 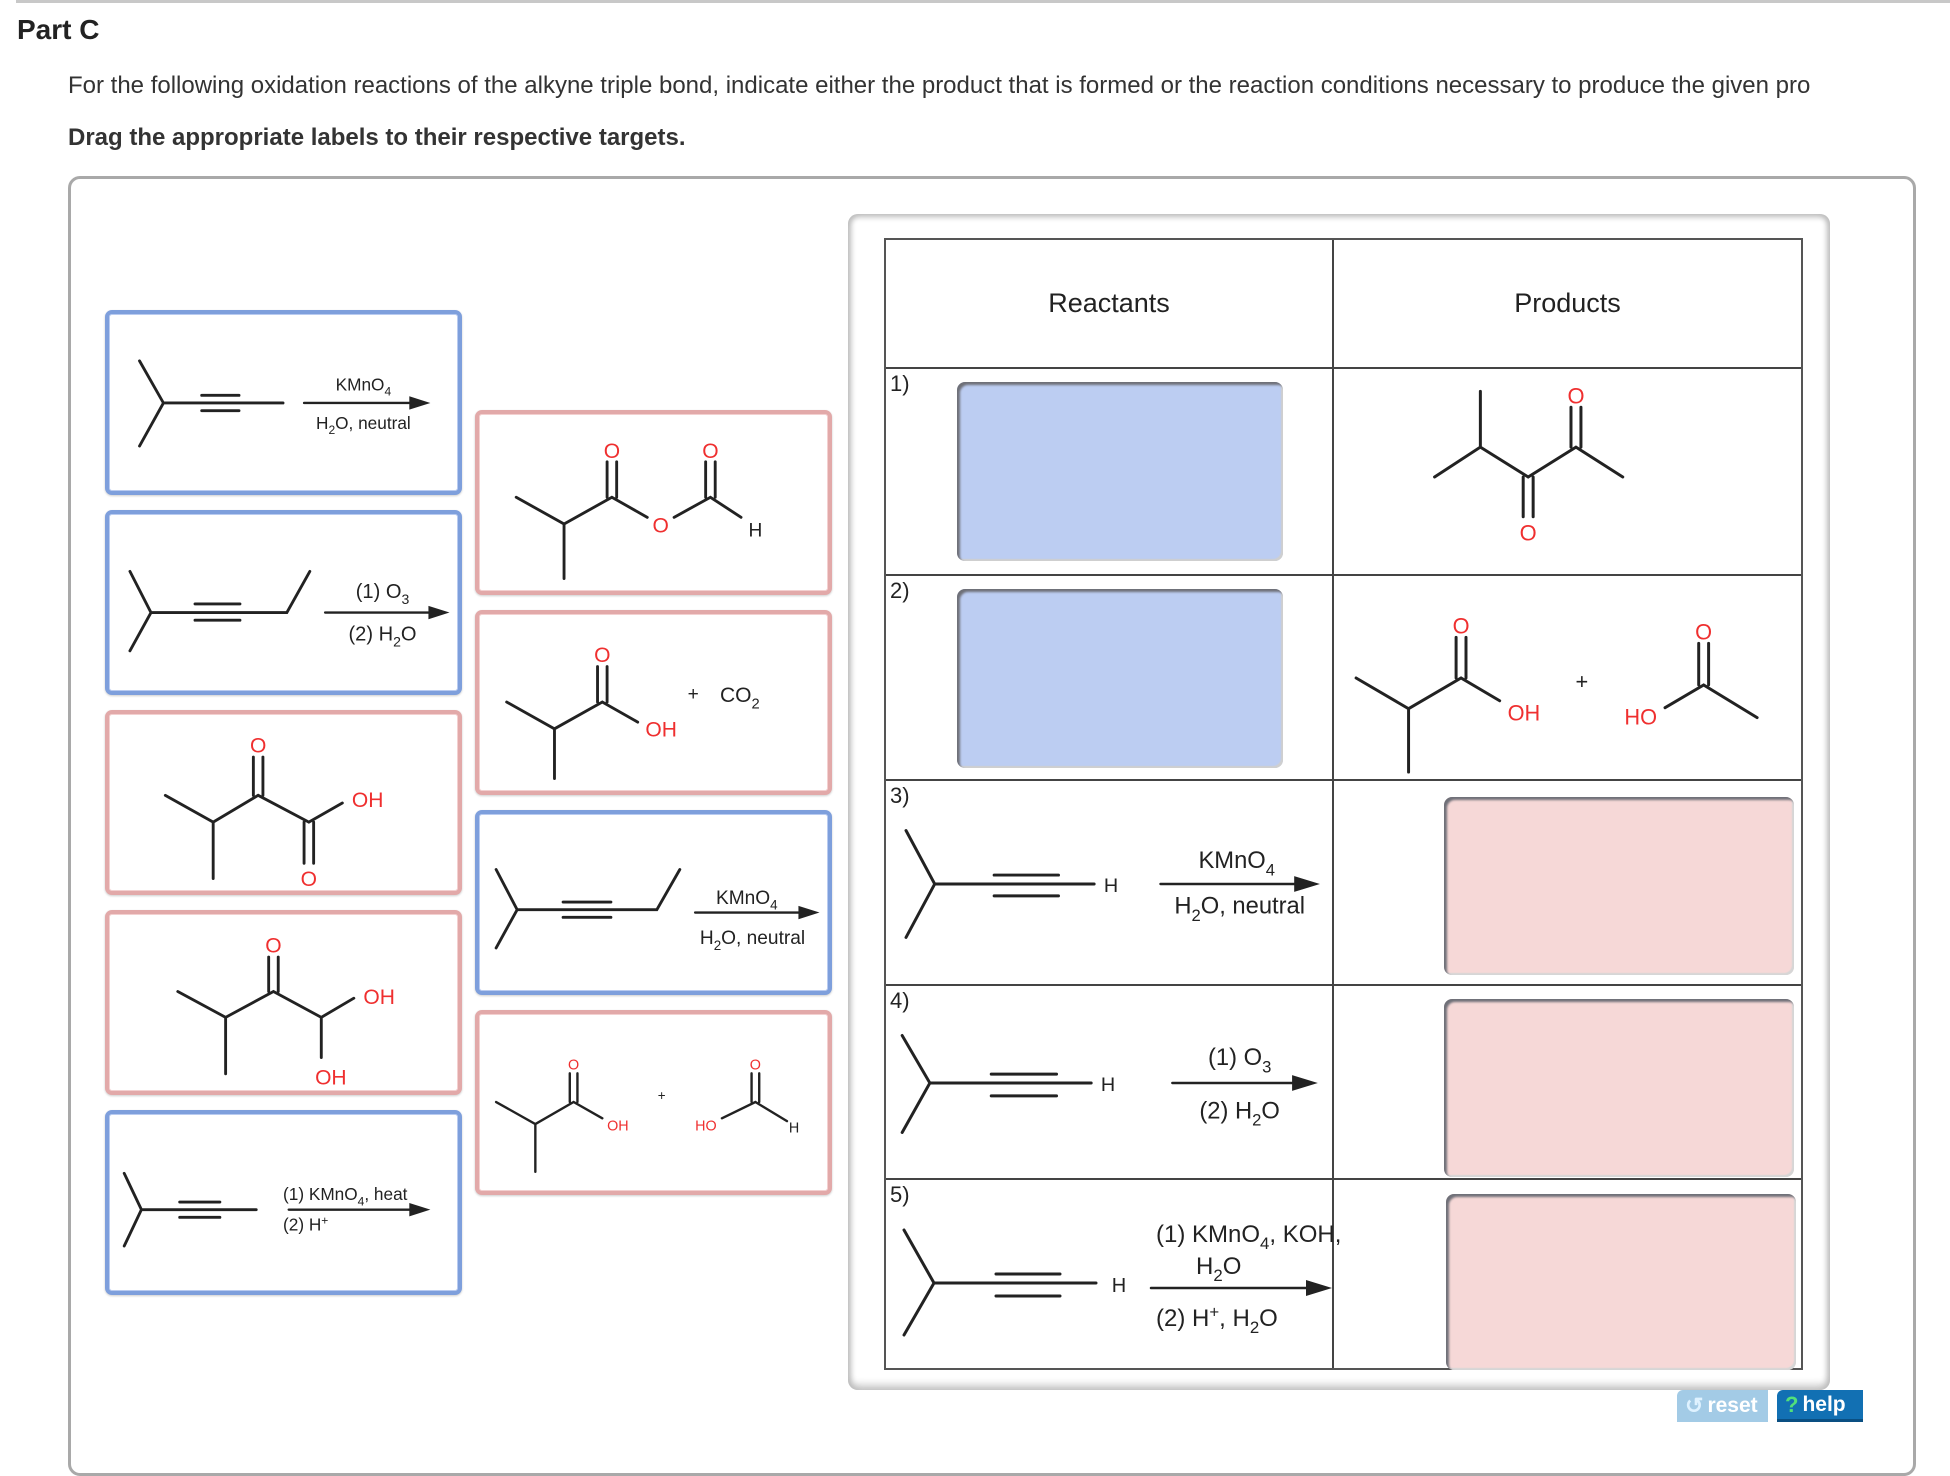 What do you see at coordinates (289, 611) in the screenshot?
I see `alkyne-structure: (1) O3​ (2) H2​O` at bounding box center [289, 611].